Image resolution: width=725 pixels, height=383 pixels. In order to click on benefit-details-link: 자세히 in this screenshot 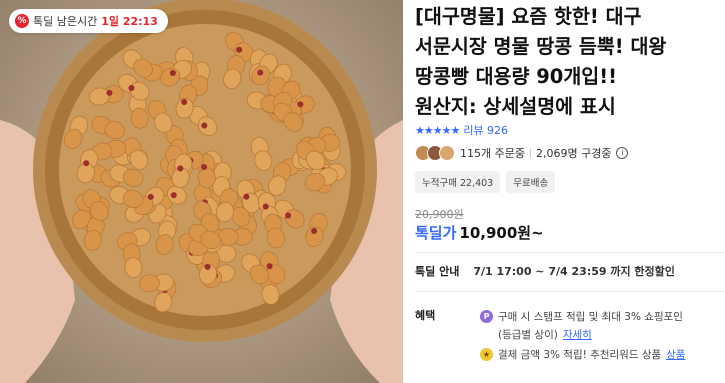, I will do `click(577, 334)`.